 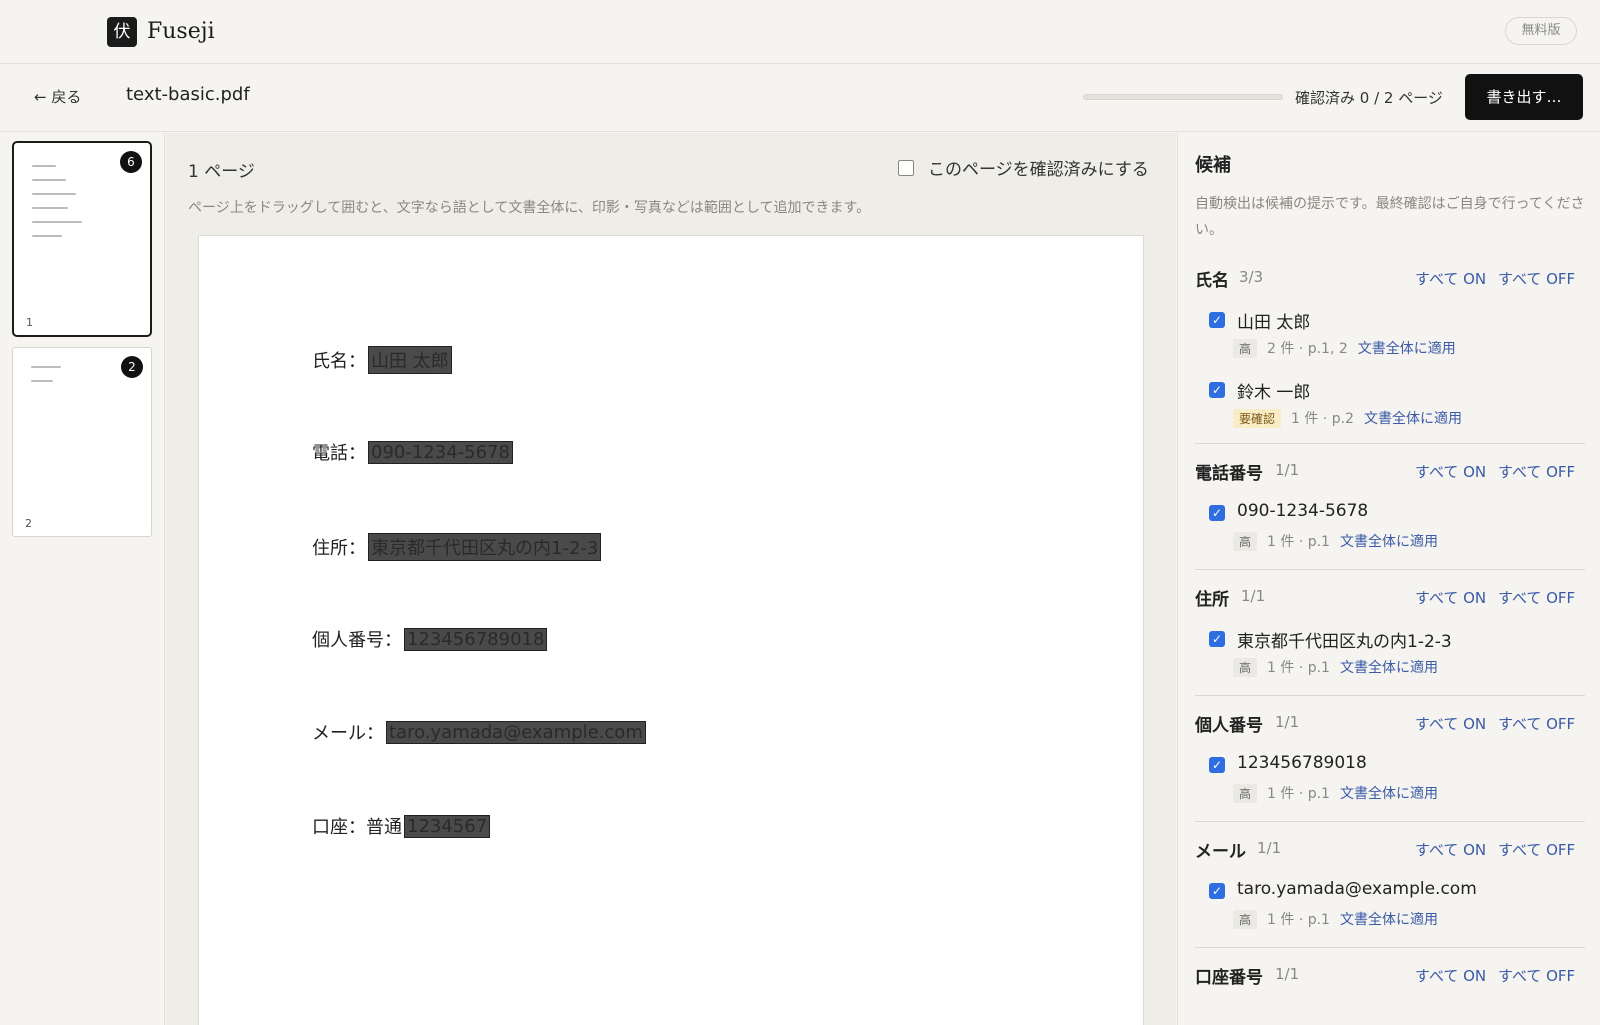 I want to click on section-name: 電話番号, so click(x=1229, y=474).